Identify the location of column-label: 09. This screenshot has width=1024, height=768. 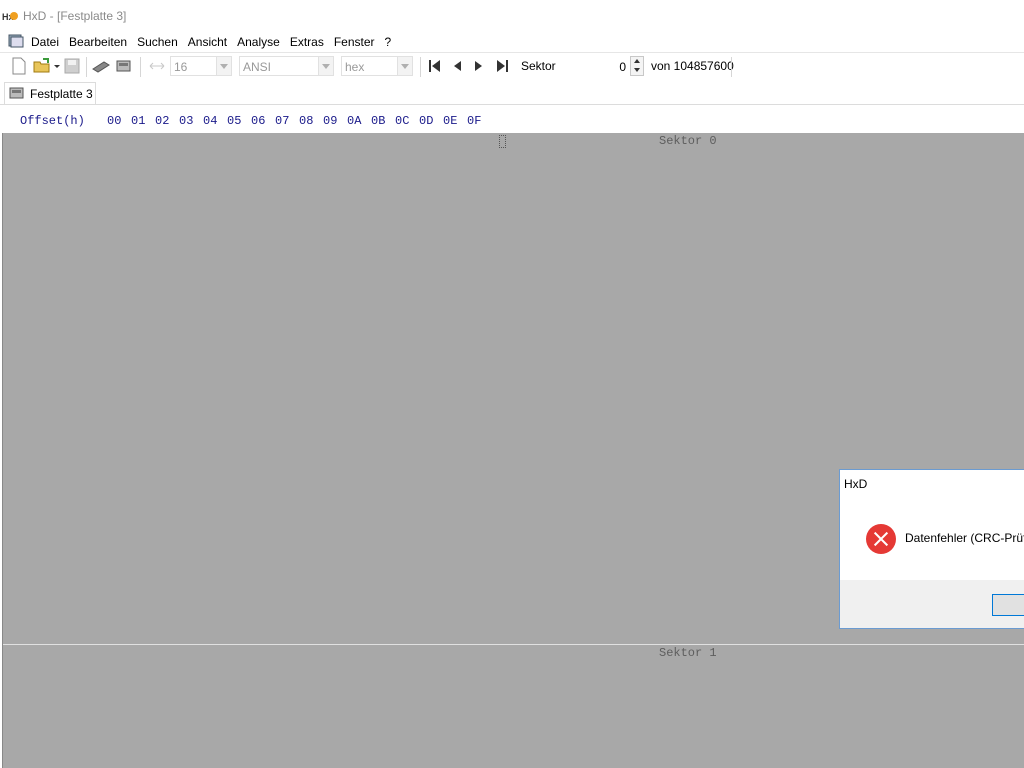
(330, 121).